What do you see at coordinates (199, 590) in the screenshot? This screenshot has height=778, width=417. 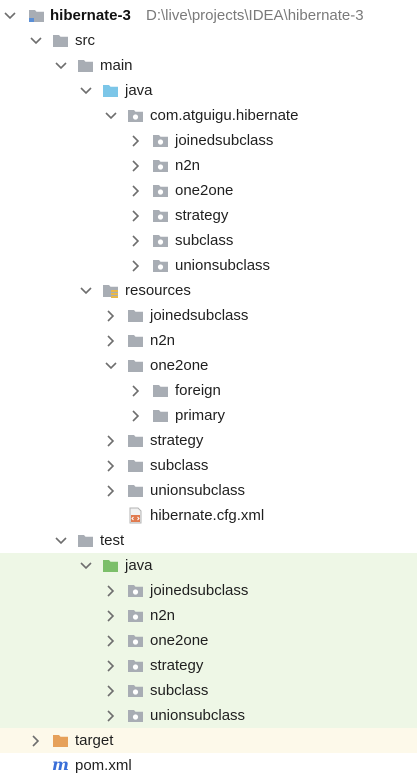 I see `tree-label: joinedsubclass` at bounding box center [199, 590].